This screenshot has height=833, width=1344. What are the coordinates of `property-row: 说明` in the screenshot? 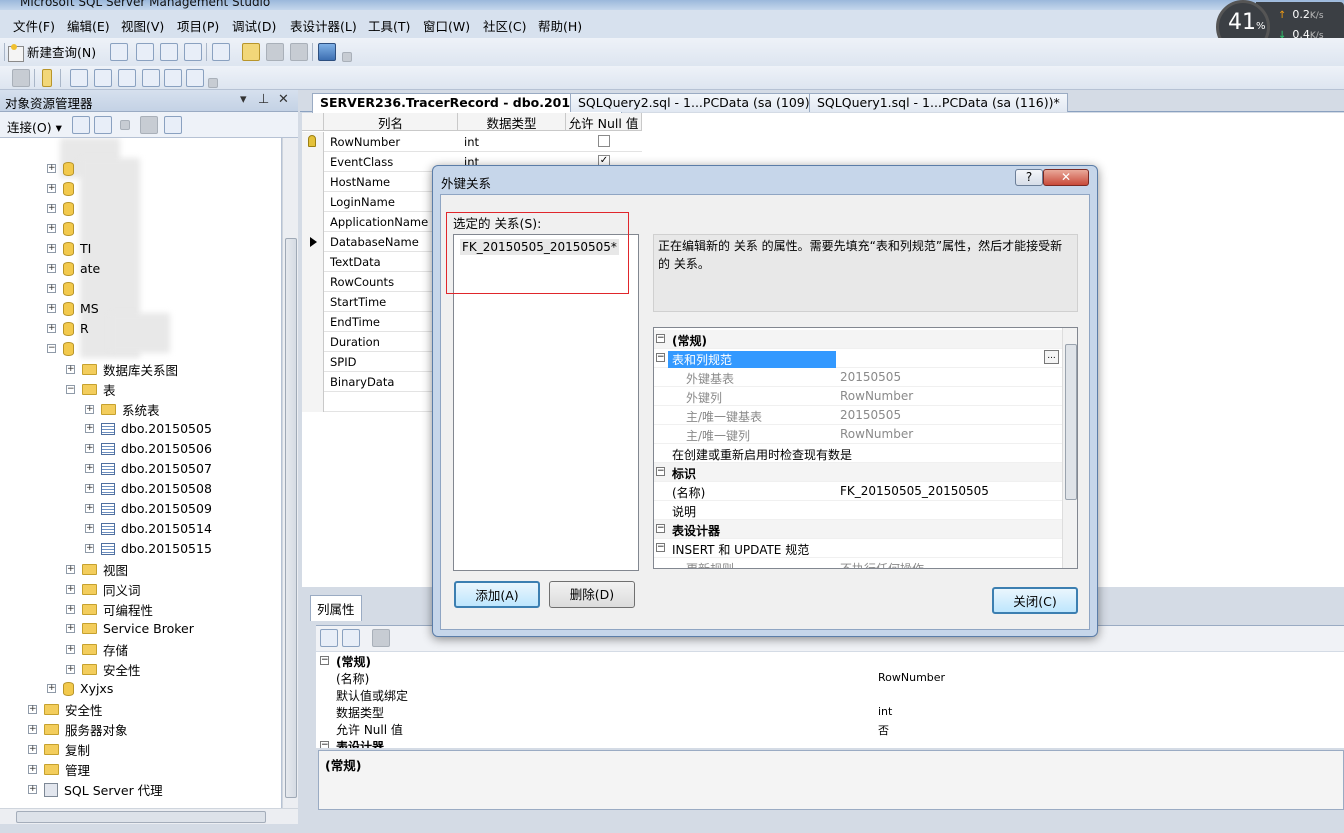 It's located at (858, 510).